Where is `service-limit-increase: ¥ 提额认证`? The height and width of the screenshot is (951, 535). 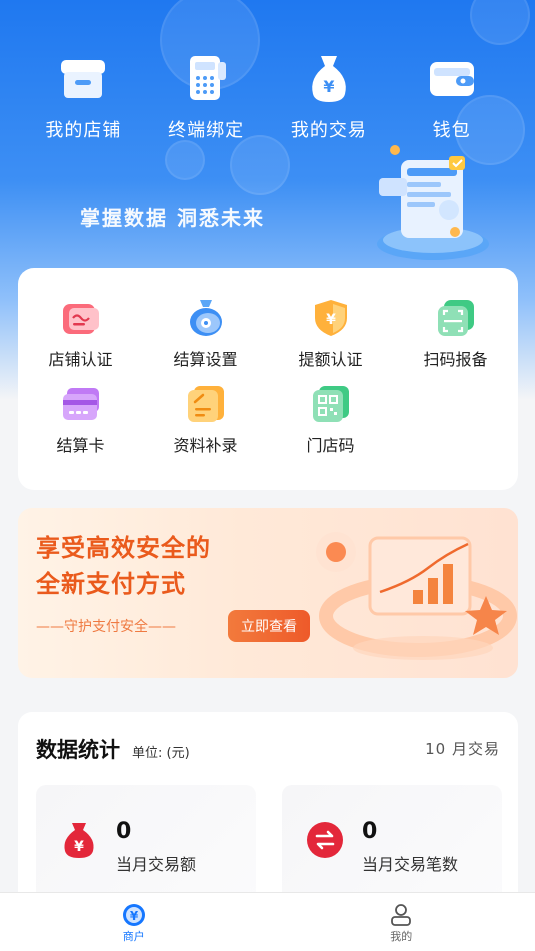 service-limit-increase: ¥ 提额认证 is located at coordinates (330, 334).